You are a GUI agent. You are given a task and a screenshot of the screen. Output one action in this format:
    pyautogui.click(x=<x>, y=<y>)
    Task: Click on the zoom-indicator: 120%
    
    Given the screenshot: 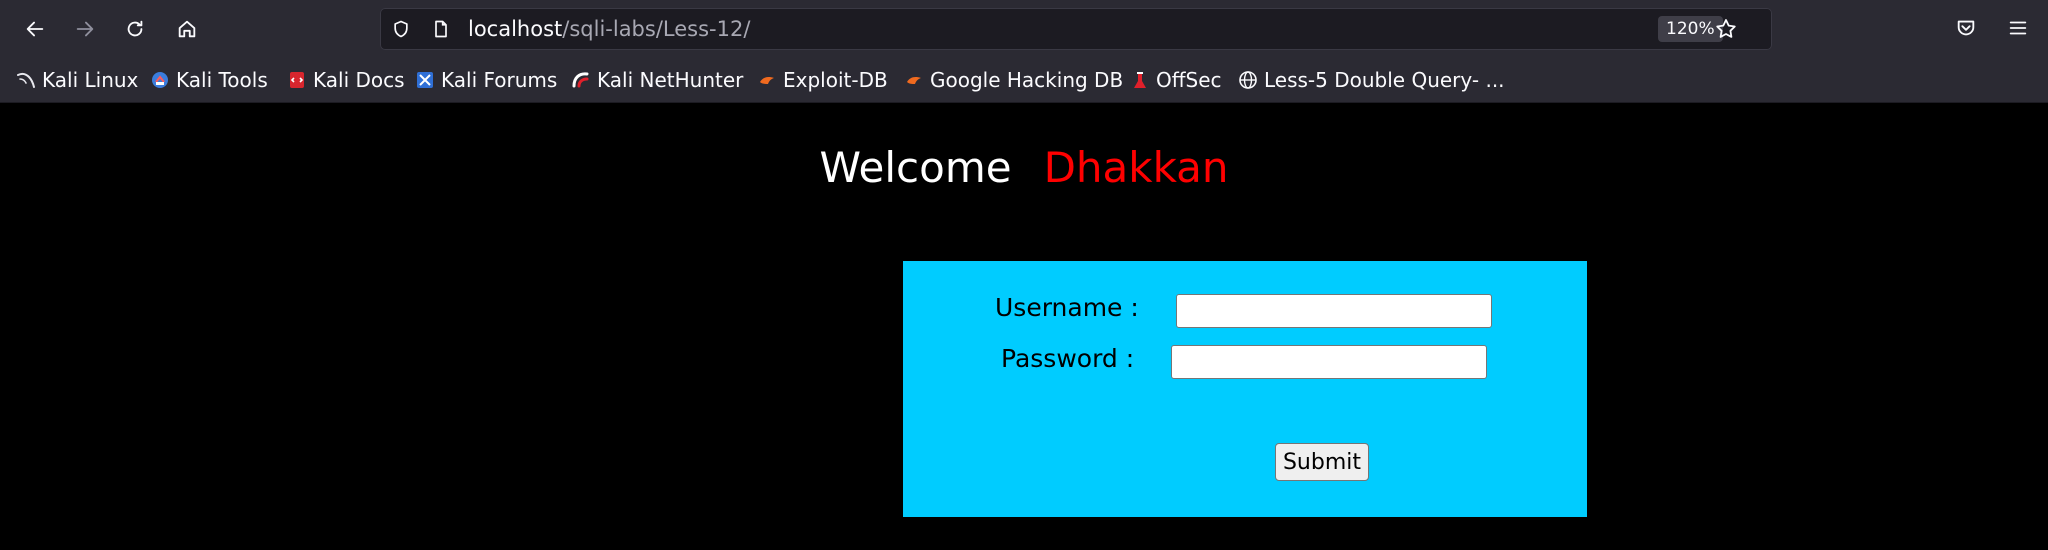 What is the action you would take?
    pyautogui.click(x=1690, y=29)
    